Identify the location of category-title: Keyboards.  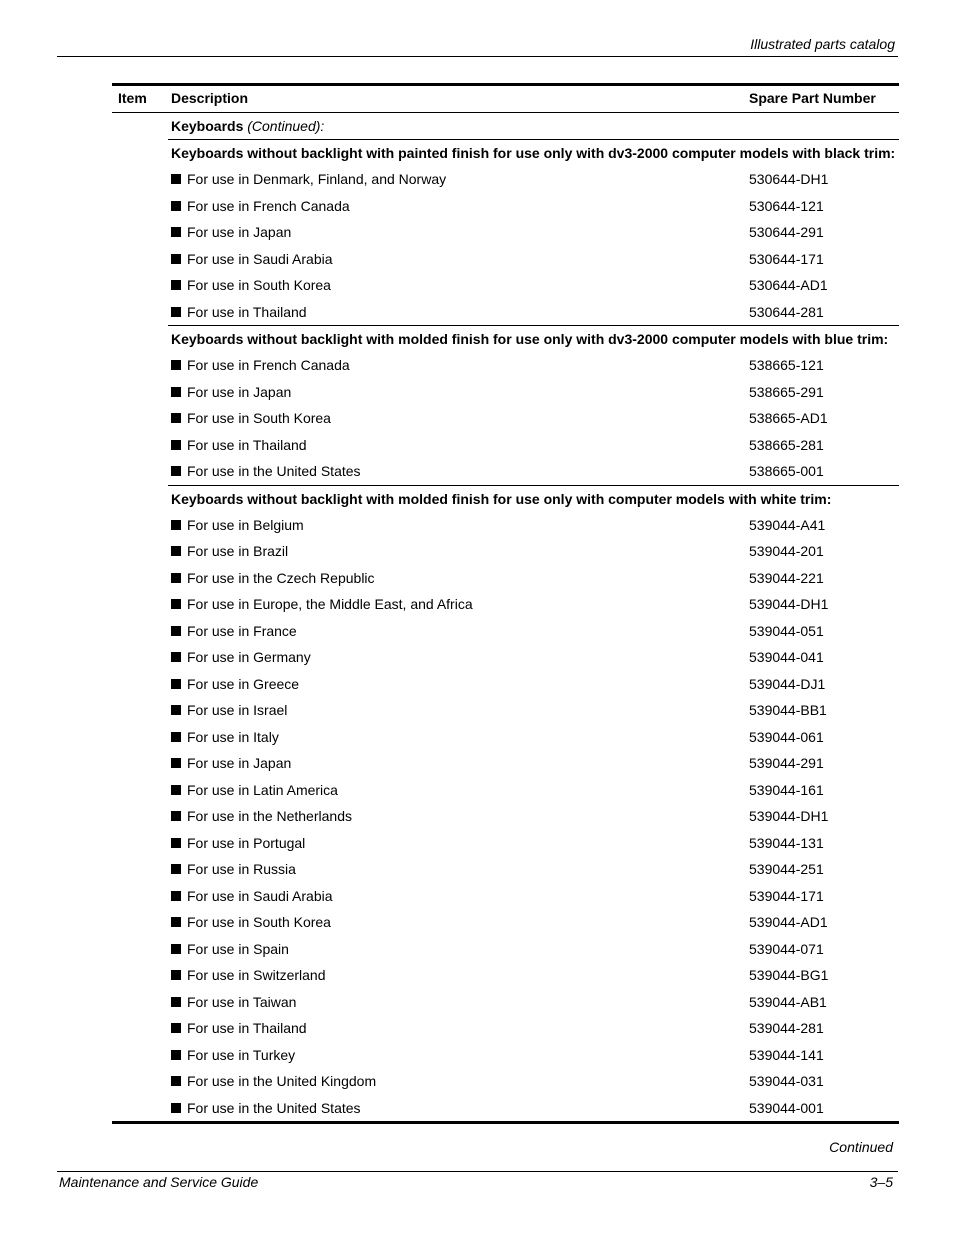
(207, 126).